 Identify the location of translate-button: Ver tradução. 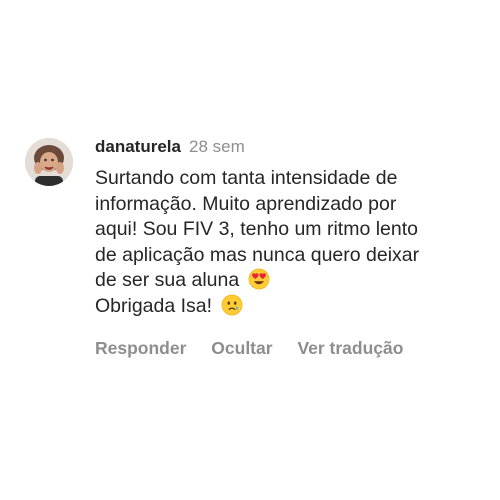
(350, 348).